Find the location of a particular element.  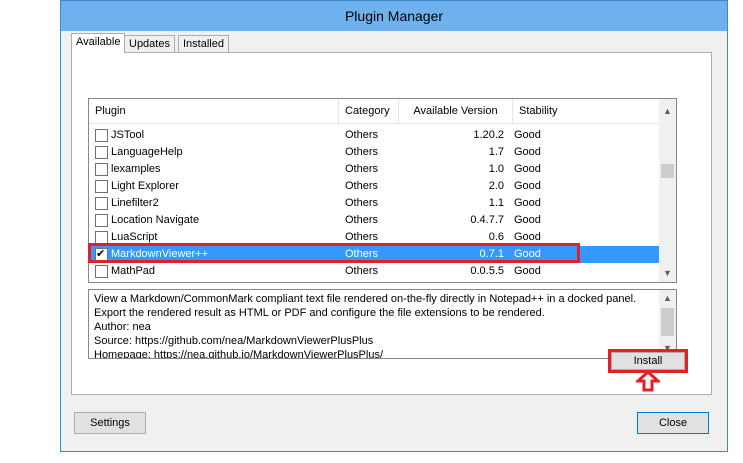

tab-available-label: Available is located at coordinates (98, 42).